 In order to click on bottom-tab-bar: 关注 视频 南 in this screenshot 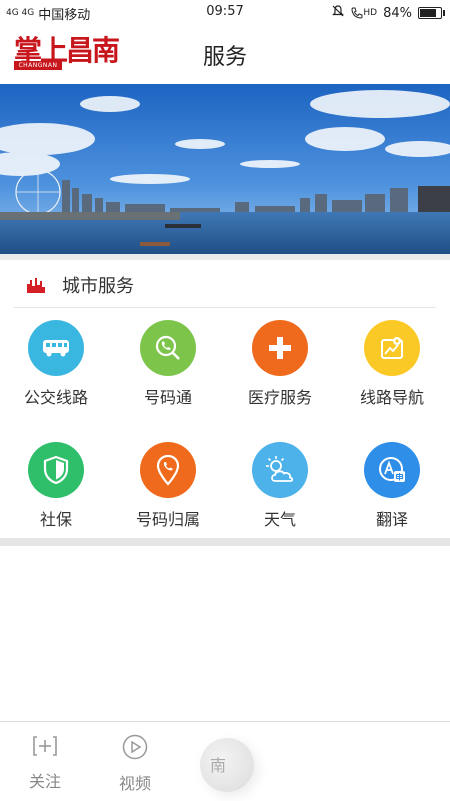, I will do `click(225, 761)`.